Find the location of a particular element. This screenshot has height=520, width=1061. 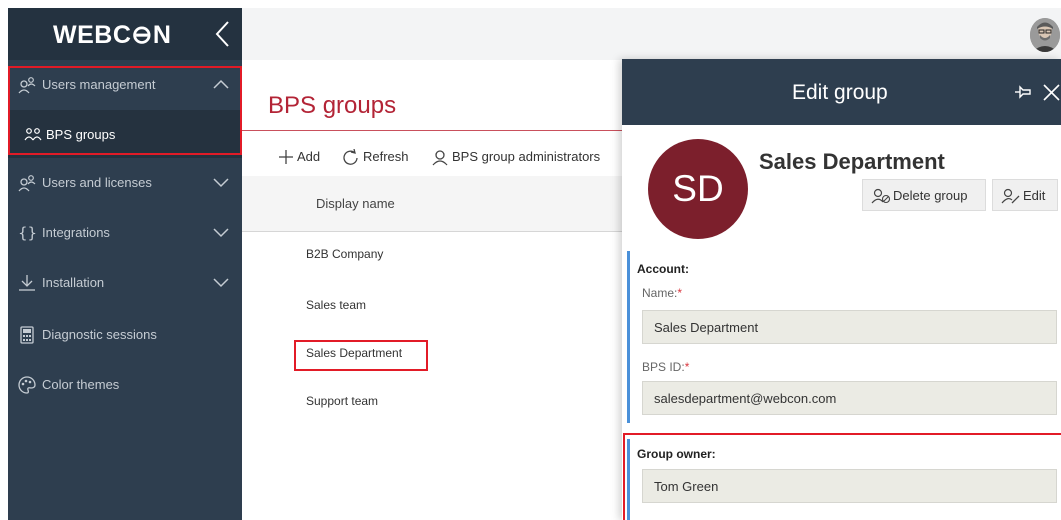

braces-icon: {} is located at coordinates (27, 233).